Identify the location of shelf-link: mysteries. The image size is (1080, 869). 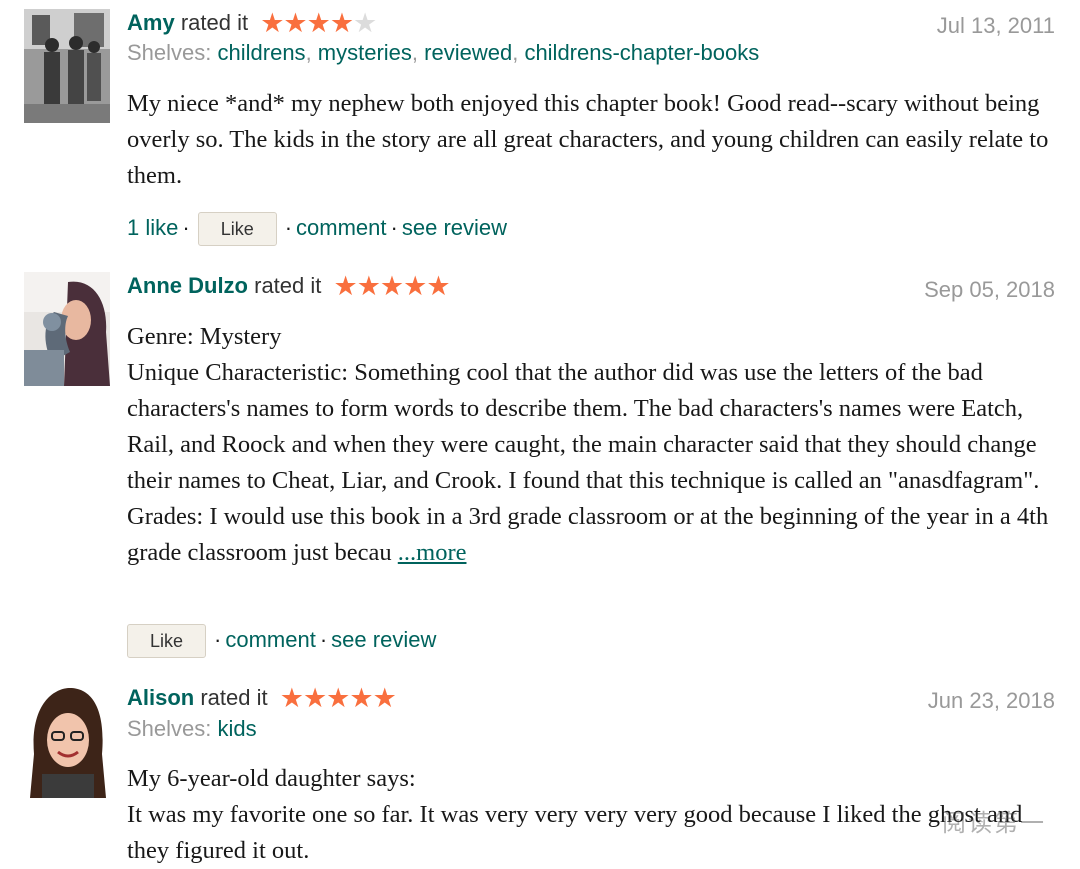
(365, 52).